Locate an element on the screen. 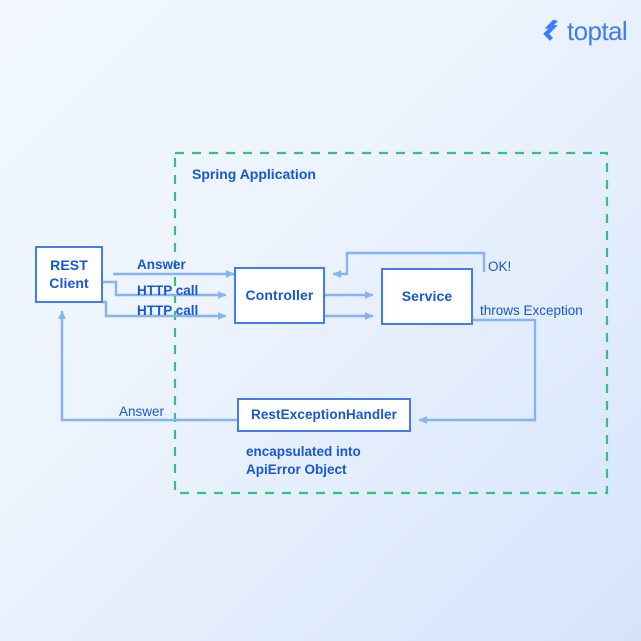  spring-application-label: Spring Application is located at coordinates (254, 174).